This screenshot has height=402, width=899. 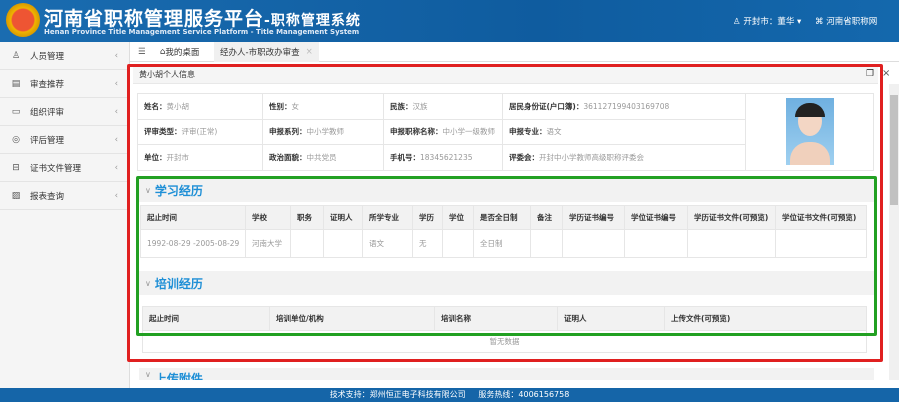 I want to click on tab-review: 经办人-市职改办审查 ×, so click(x=266, y=52).